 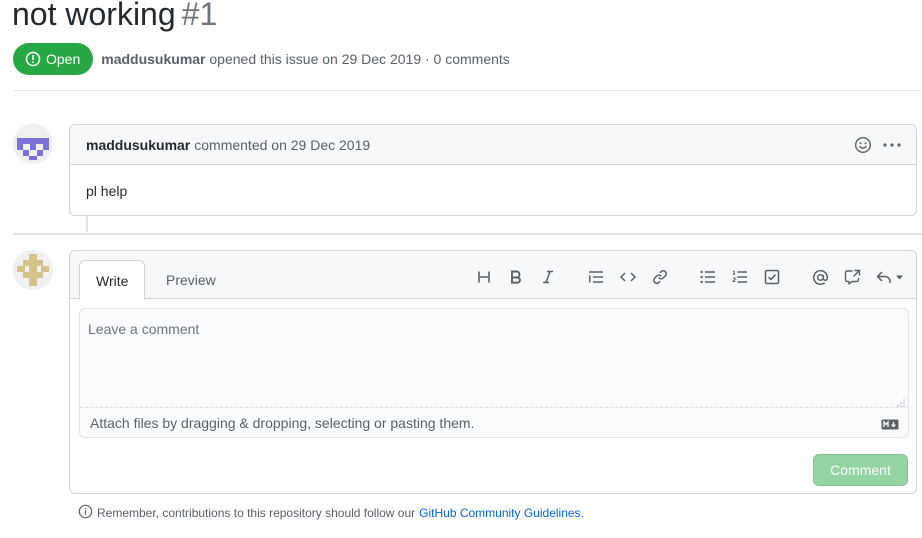 I want to click on issue-open-icon, so click(x=33, y=59).